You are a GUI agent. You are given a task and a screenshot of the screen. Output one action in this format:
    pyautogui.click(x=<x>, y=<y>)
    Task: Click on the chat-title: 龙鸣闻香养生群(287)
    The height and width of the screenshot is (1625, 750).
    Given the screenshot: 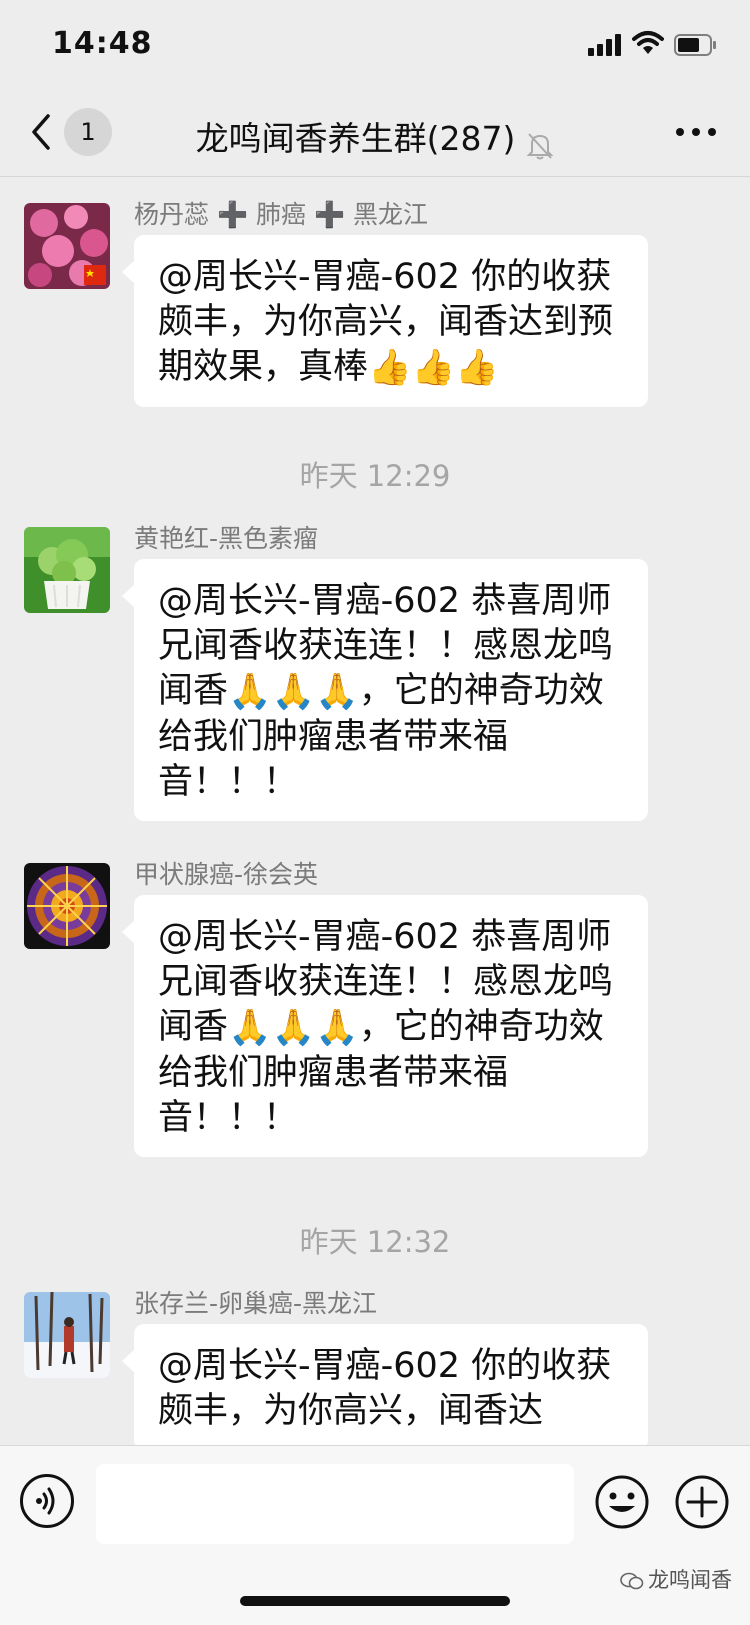 What is the action you would take?
    pyautogui.click(x=356, y=138)
    